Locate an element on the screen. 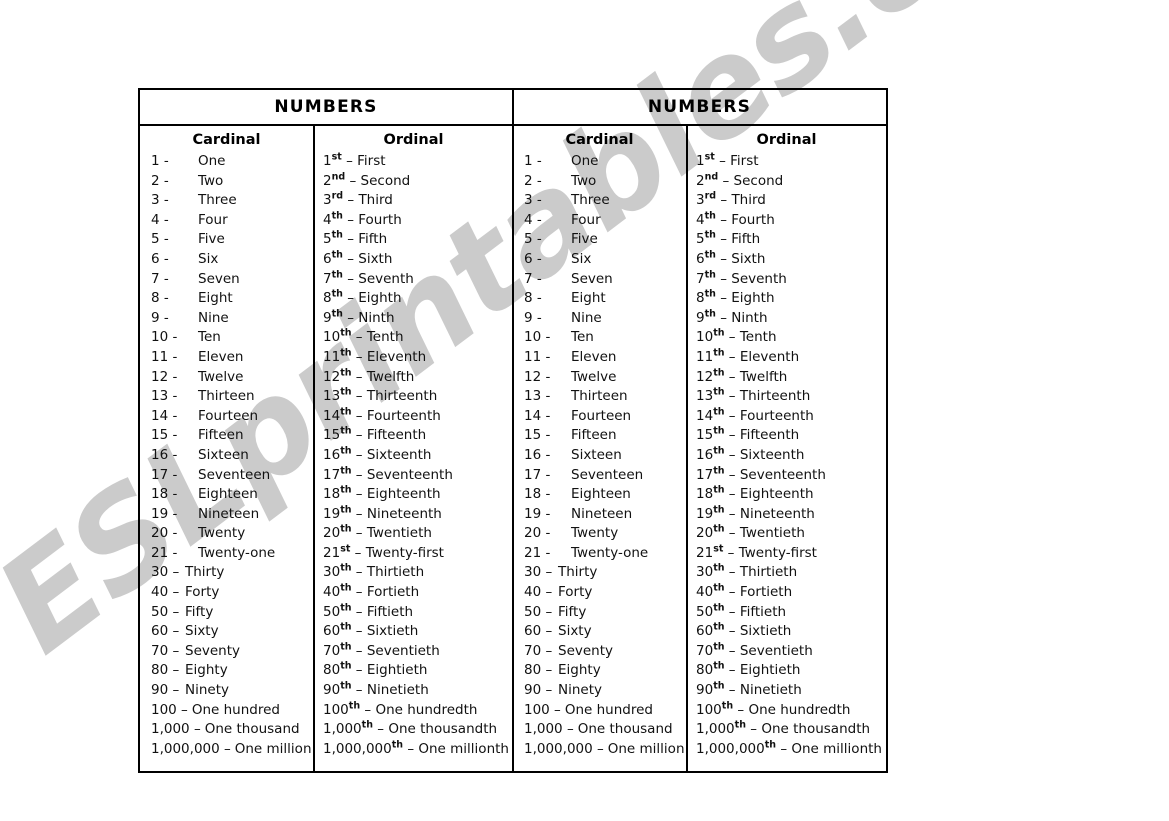 This screenshot has height=821, width=1169. table-row: 7 - Seven is located at coordinates (605, 280).